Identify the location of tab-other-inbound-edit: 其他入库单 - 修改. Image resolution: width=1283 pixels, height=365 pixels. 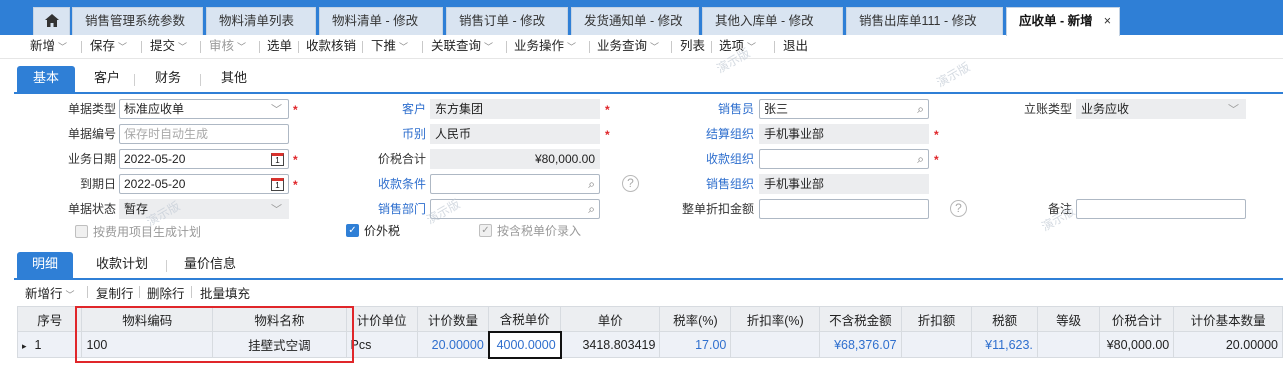
(772, 21).